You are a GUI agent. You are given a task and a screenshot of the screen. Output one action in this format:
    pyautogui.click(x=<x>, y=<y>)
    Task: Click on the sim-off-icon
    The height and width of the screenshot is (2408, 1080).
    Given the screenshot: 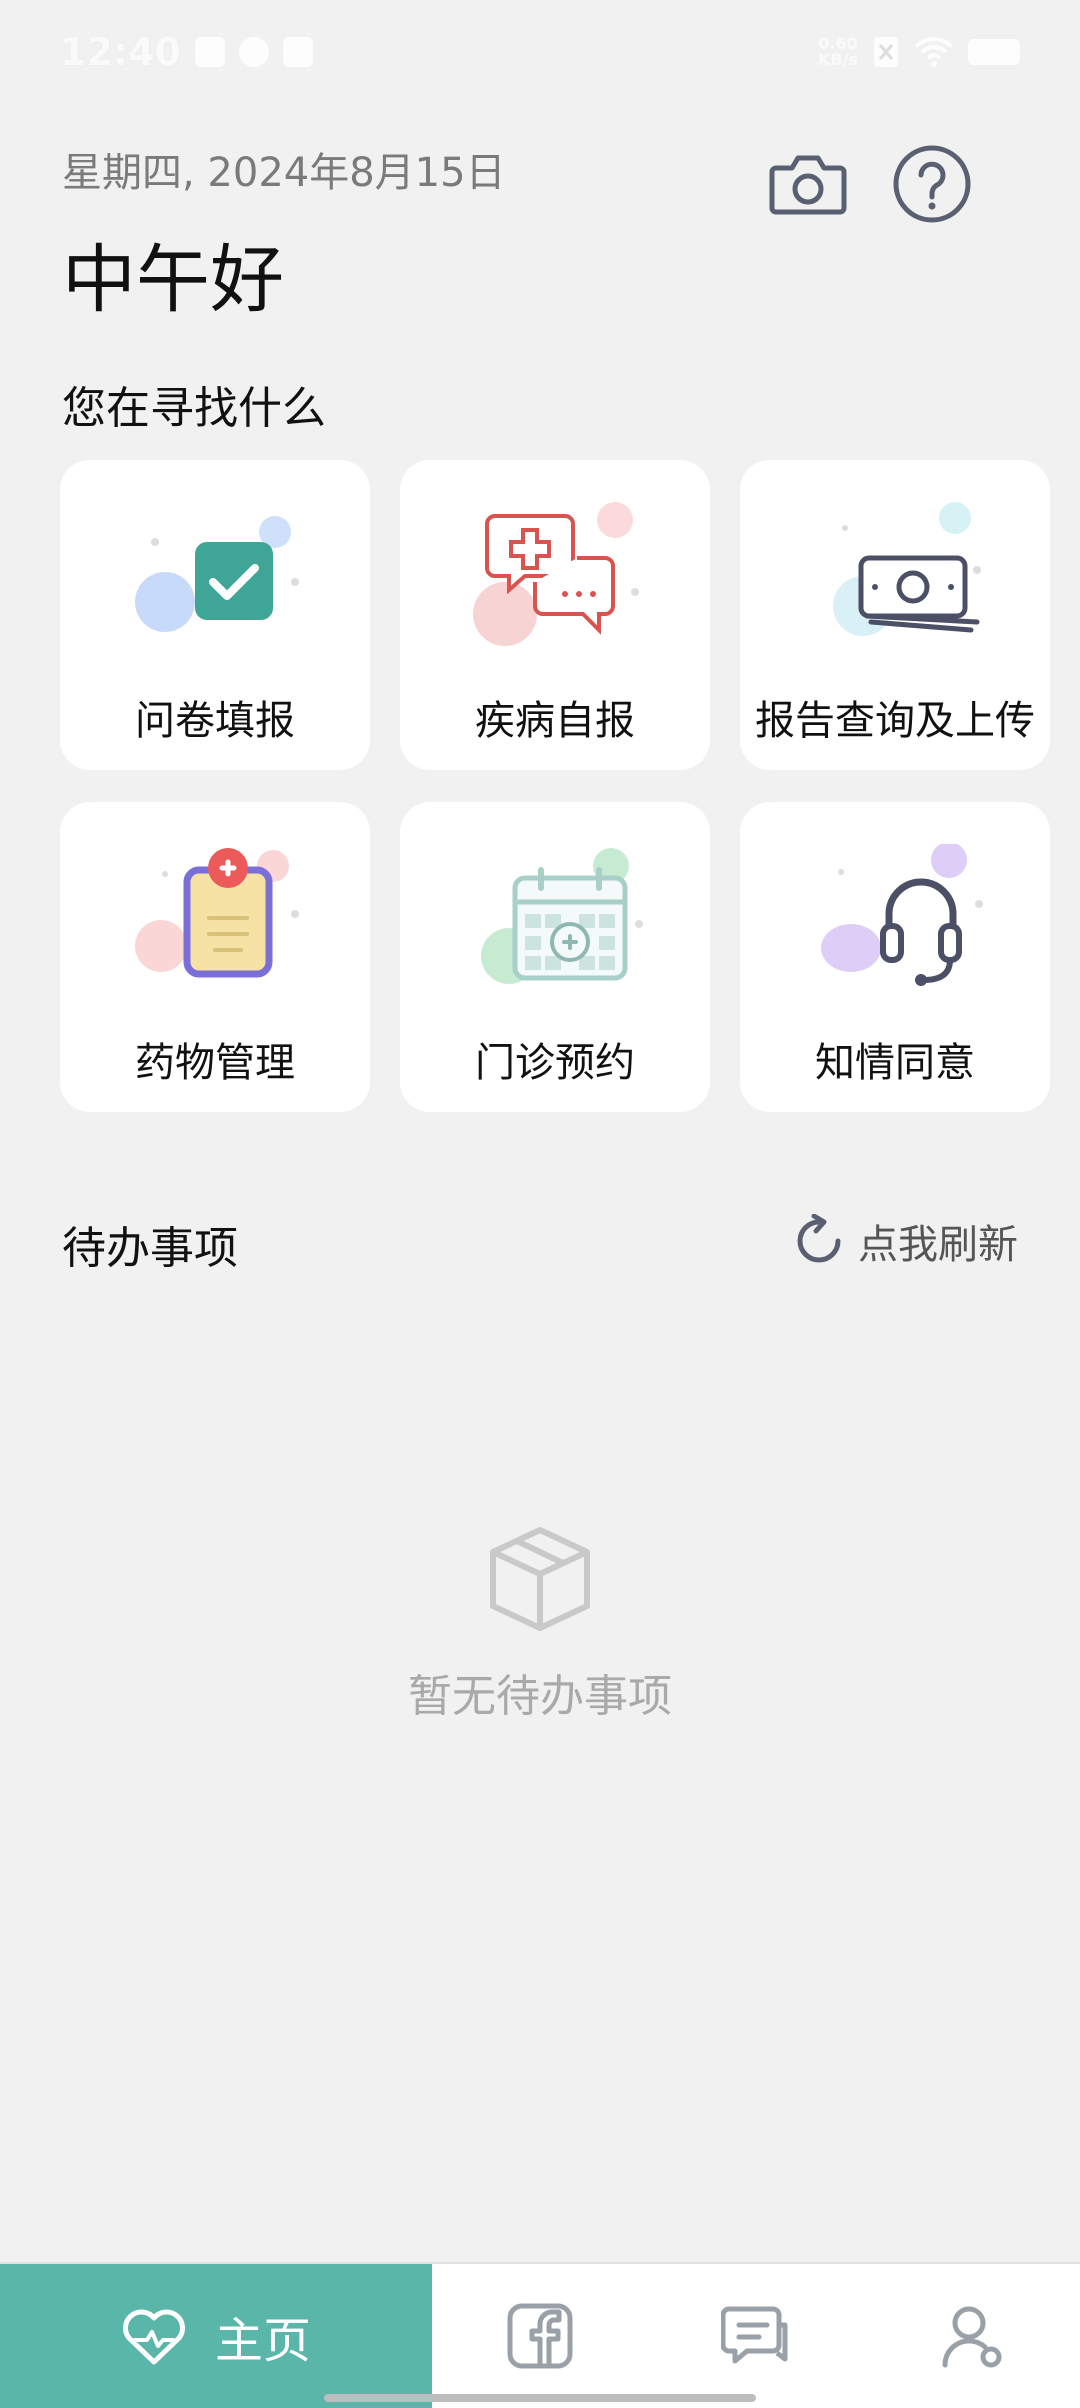 What is the action you would take?
    pyautogui.click(x=886, y=52)
    